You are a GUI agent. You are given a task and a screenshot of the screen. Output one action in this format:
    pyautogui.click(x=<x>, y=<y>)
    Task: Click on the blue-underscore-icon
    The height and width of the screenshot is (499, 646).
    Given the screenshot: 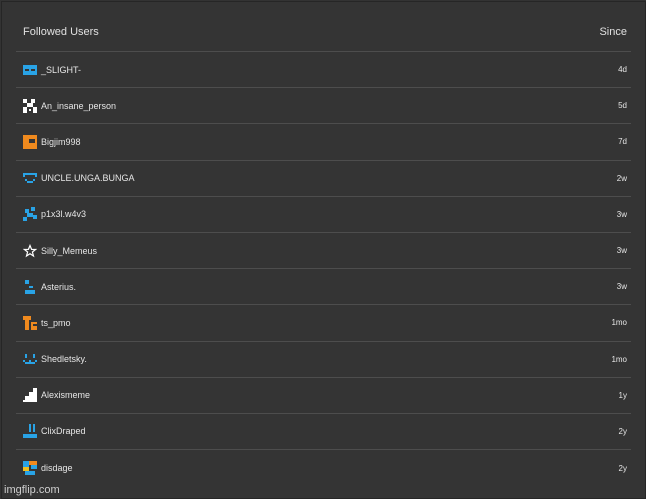 What is the action you would take?
    pyautogui.click(x=30, y=431)
    